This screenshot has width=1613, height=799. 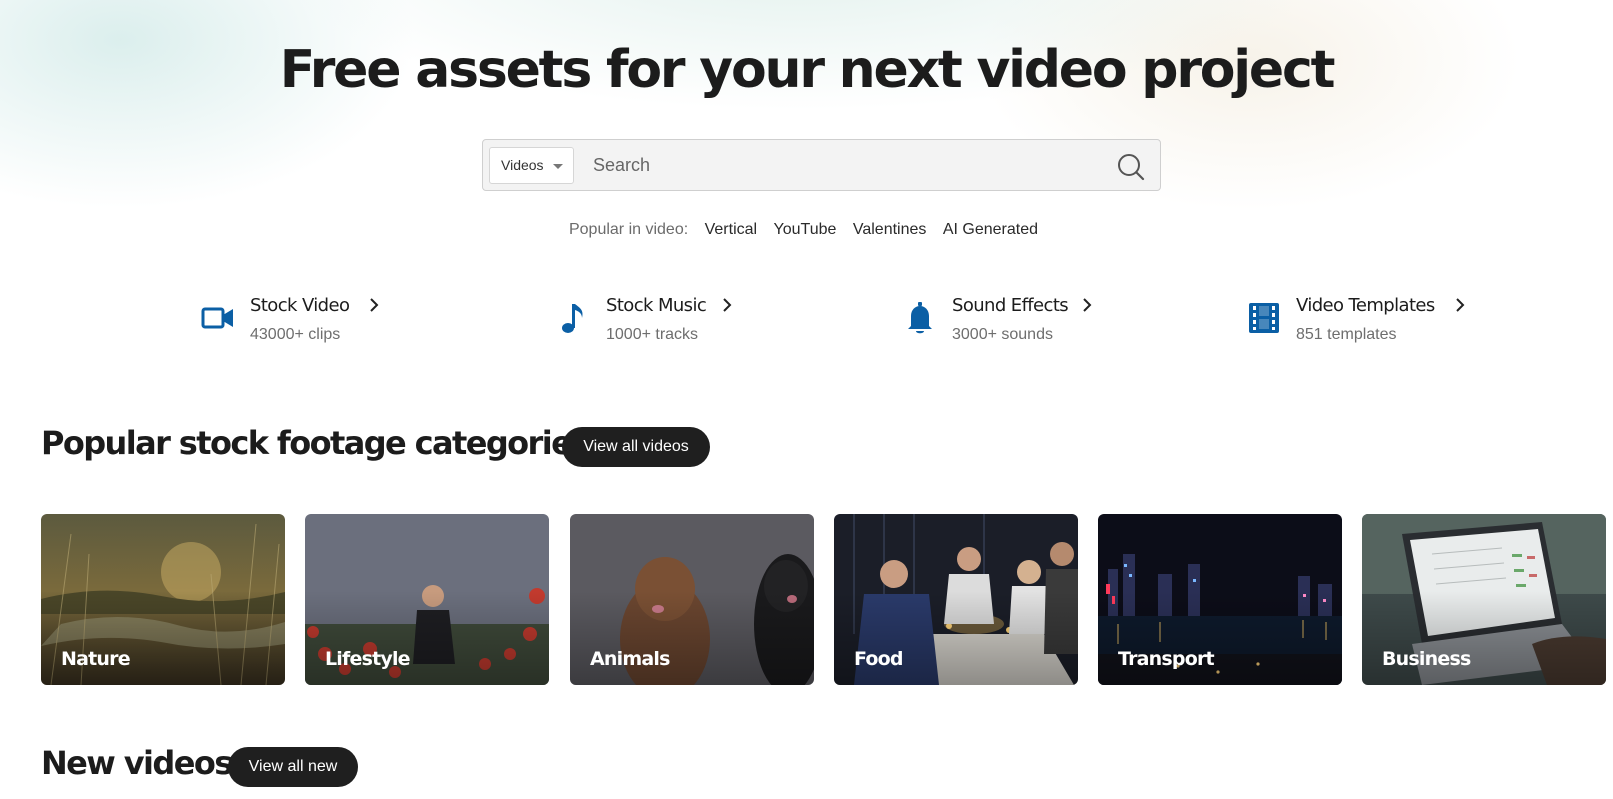 What do you see at coordinates (315, 443) in the screenshot?
I see `categories-section-title: Popular stock footage categories` at bounding box center [315, 443].